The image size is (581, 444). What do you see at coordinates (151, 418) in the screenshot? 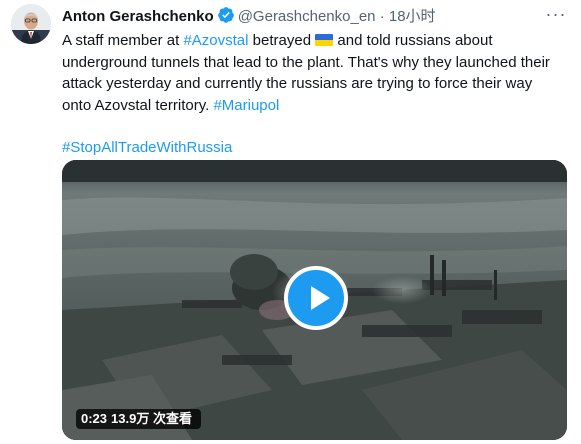
I see `video-views: 13.9万 次查看` at bounding box center [151, 418].